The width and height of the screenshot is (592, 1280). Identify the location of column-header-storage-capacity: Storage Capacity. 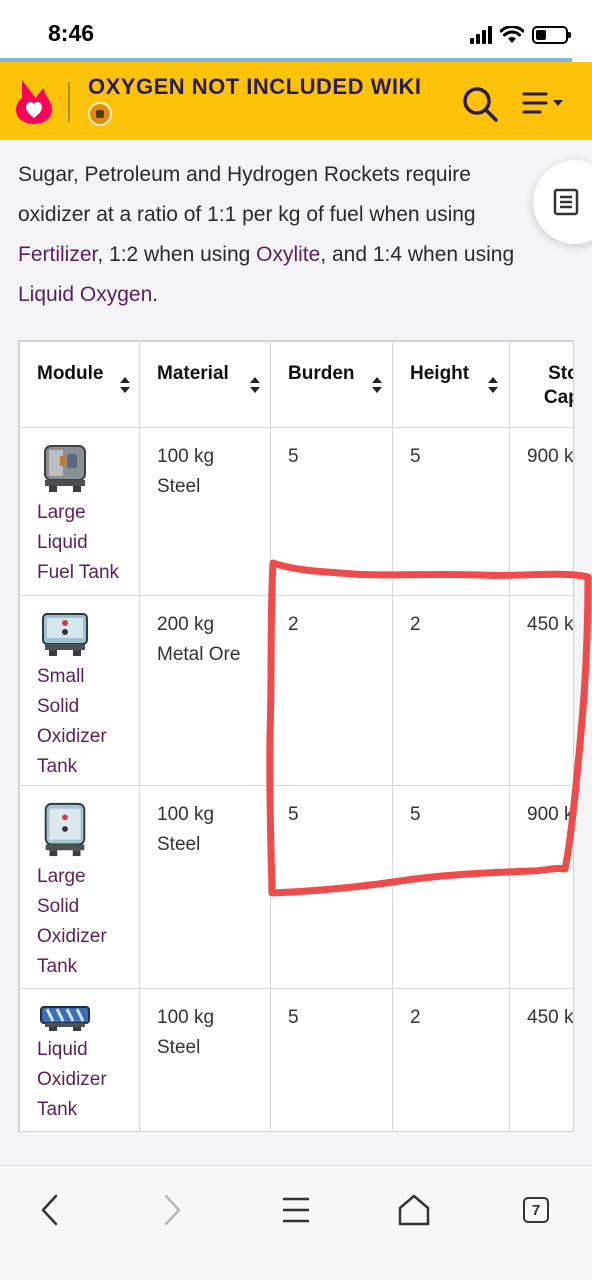
(541, 384).